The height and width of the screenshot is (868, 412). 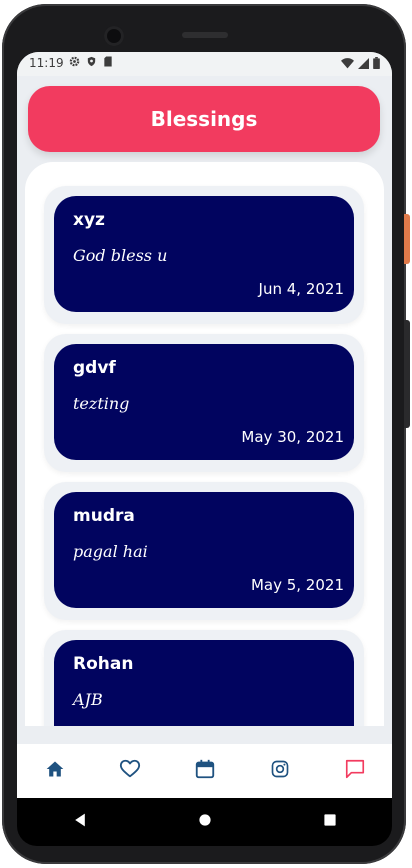 I want to click on blessing-card-container: mudra pagal hai May 5, 2021, so click(x=204, y=551).